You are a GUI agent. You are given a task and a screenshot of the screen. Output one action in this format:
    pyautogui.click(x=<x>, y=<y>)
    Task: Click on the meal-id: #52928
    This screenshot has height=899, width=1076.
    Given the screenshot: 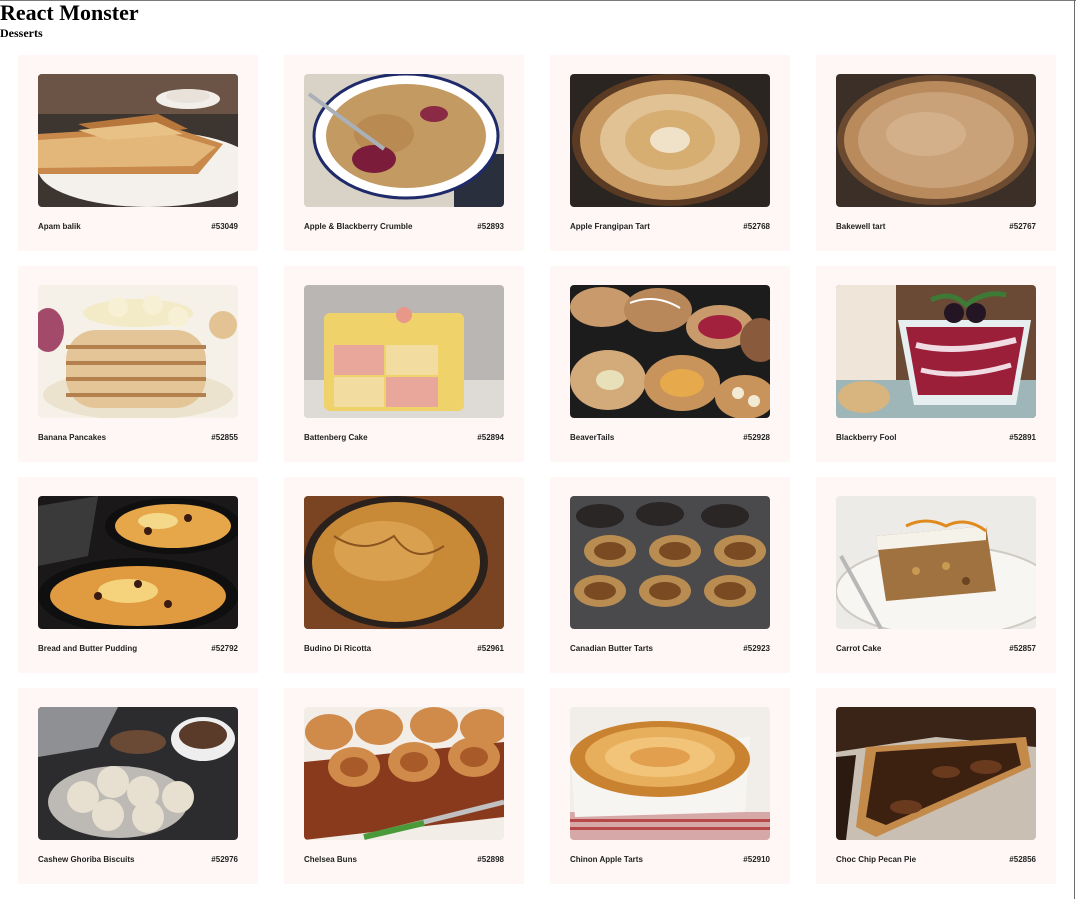 What is the action you would take?
    pyautogui.click(x=756, y=437)
    